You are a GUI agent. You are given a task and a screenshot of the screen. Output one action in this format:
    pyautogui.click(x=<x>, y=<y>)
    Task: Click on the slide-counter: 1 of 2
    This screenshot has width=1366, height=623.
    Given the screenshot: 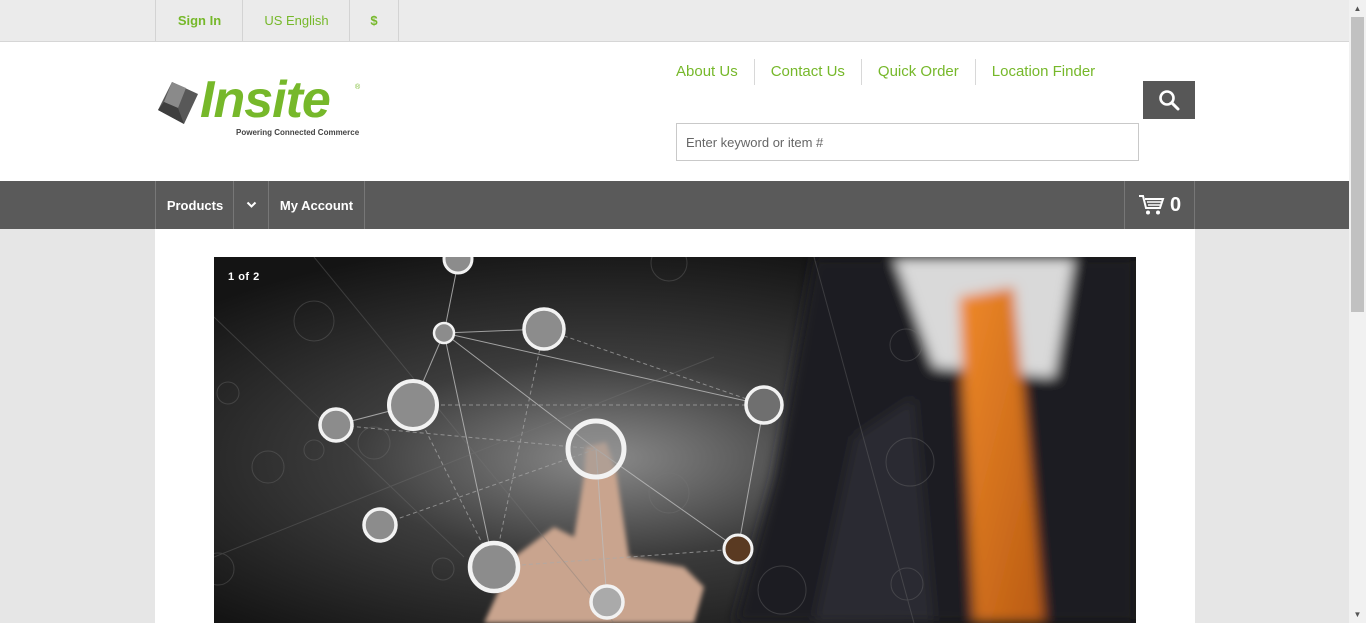 What is the action you would take?
    pyautogui.click(x=244, y=277)
    